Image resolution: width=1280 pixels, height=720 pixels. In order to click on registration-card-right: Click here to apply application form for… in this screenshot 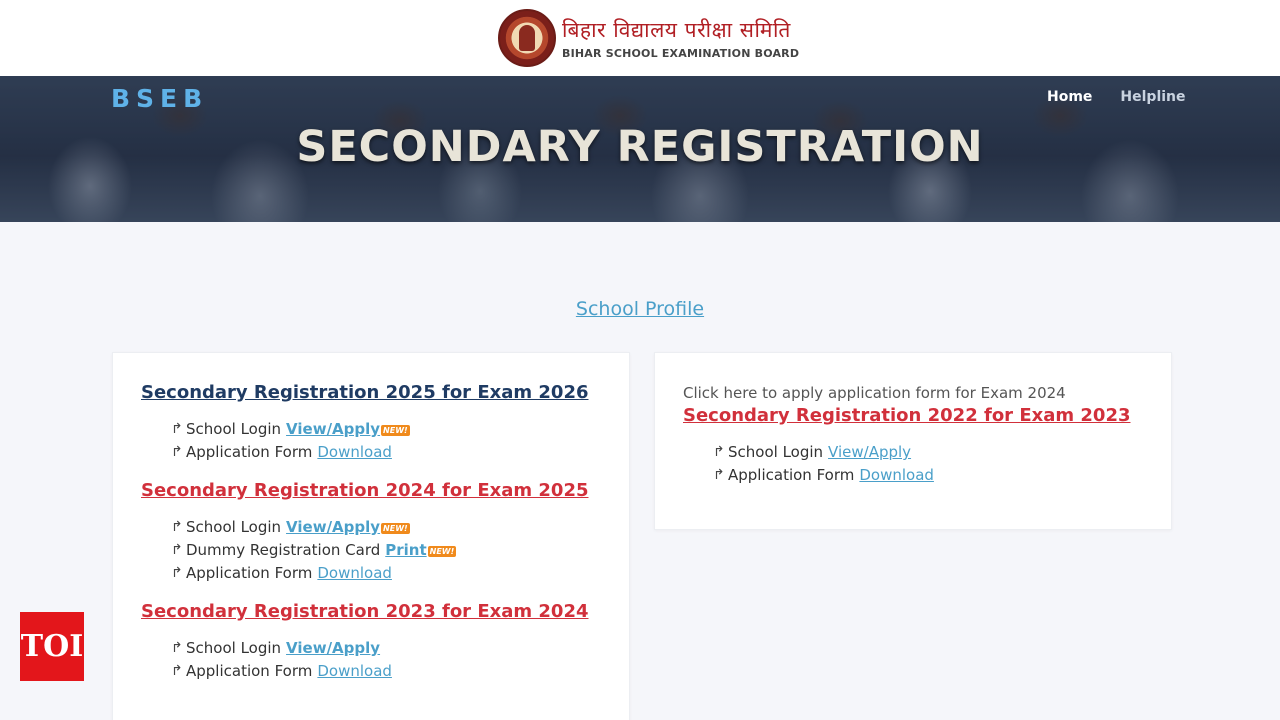, I will do `click(913, 441)`.